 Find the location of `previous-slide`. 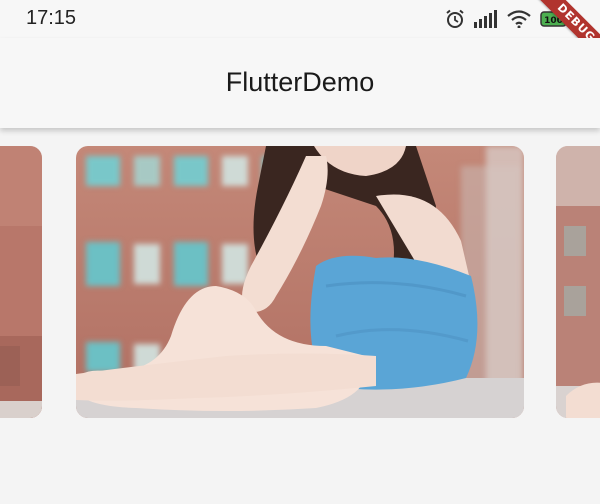

previous-slide is located at coordinates (21, 282).